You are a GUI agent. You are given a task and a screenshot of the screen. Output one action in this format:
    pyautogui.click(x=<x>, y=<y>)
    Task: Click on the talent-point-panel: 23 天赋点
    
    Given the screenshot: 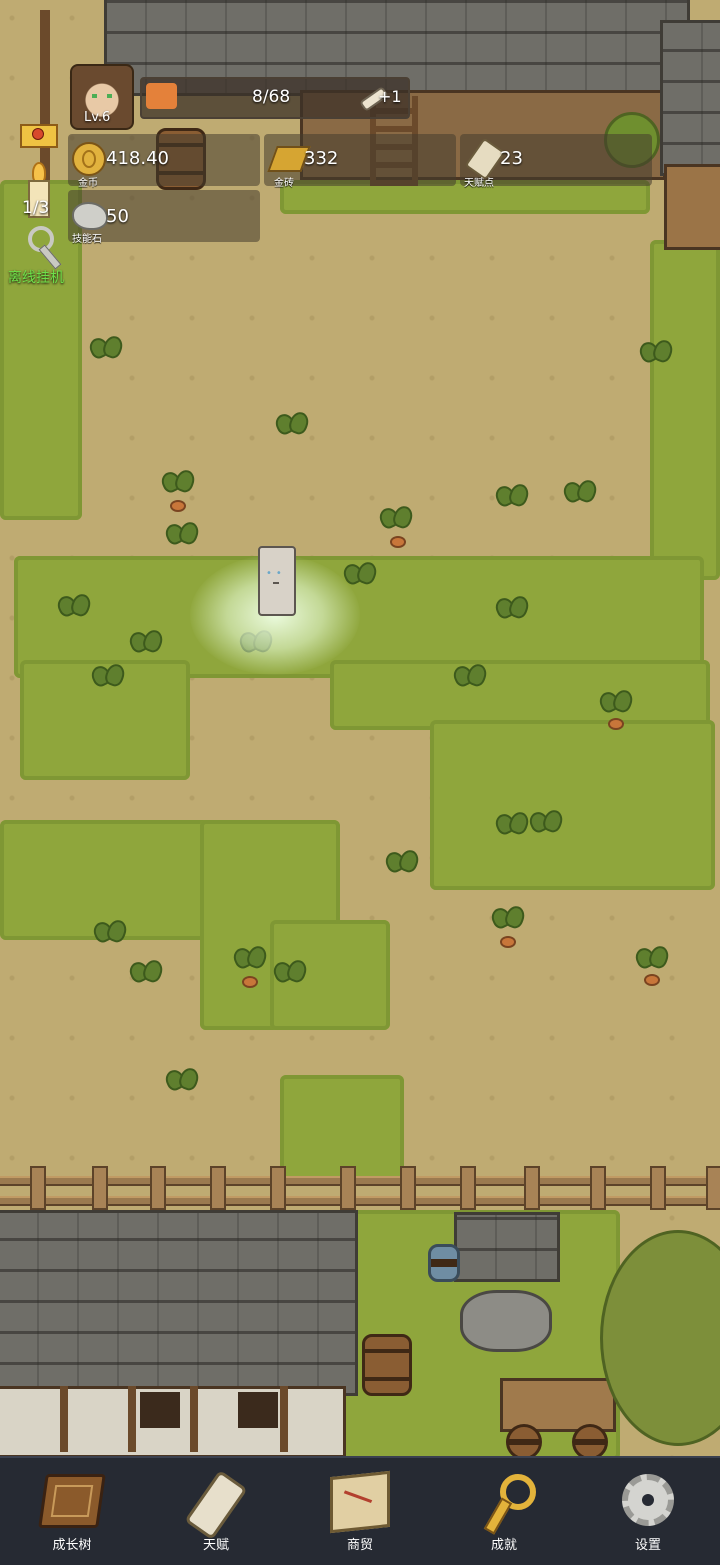 What is the action you would take?
    pyautogui.click(x=556, y=161)
    